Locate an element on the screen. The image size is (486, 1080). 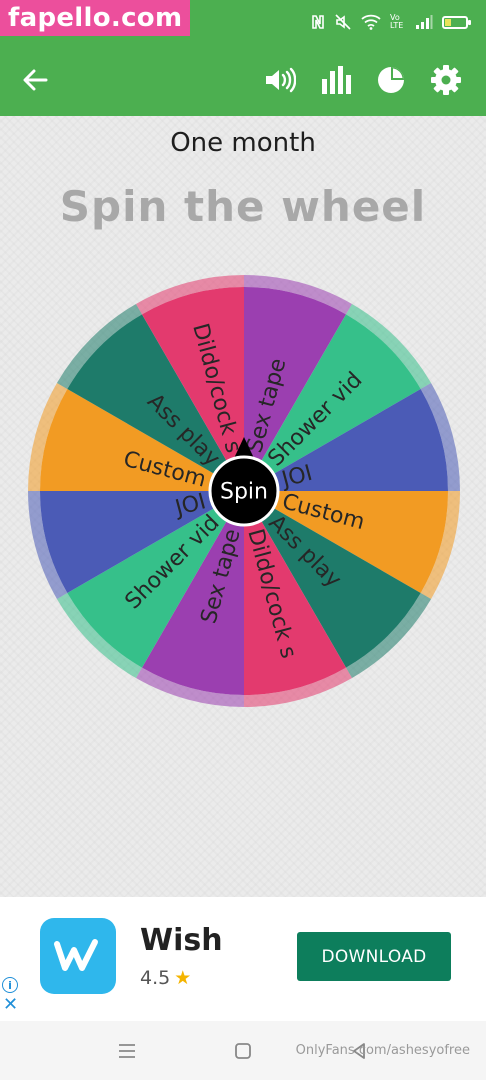
watermark-credit: OnlyFans.com/ashesyofree is located at coordinates (382, 1050).